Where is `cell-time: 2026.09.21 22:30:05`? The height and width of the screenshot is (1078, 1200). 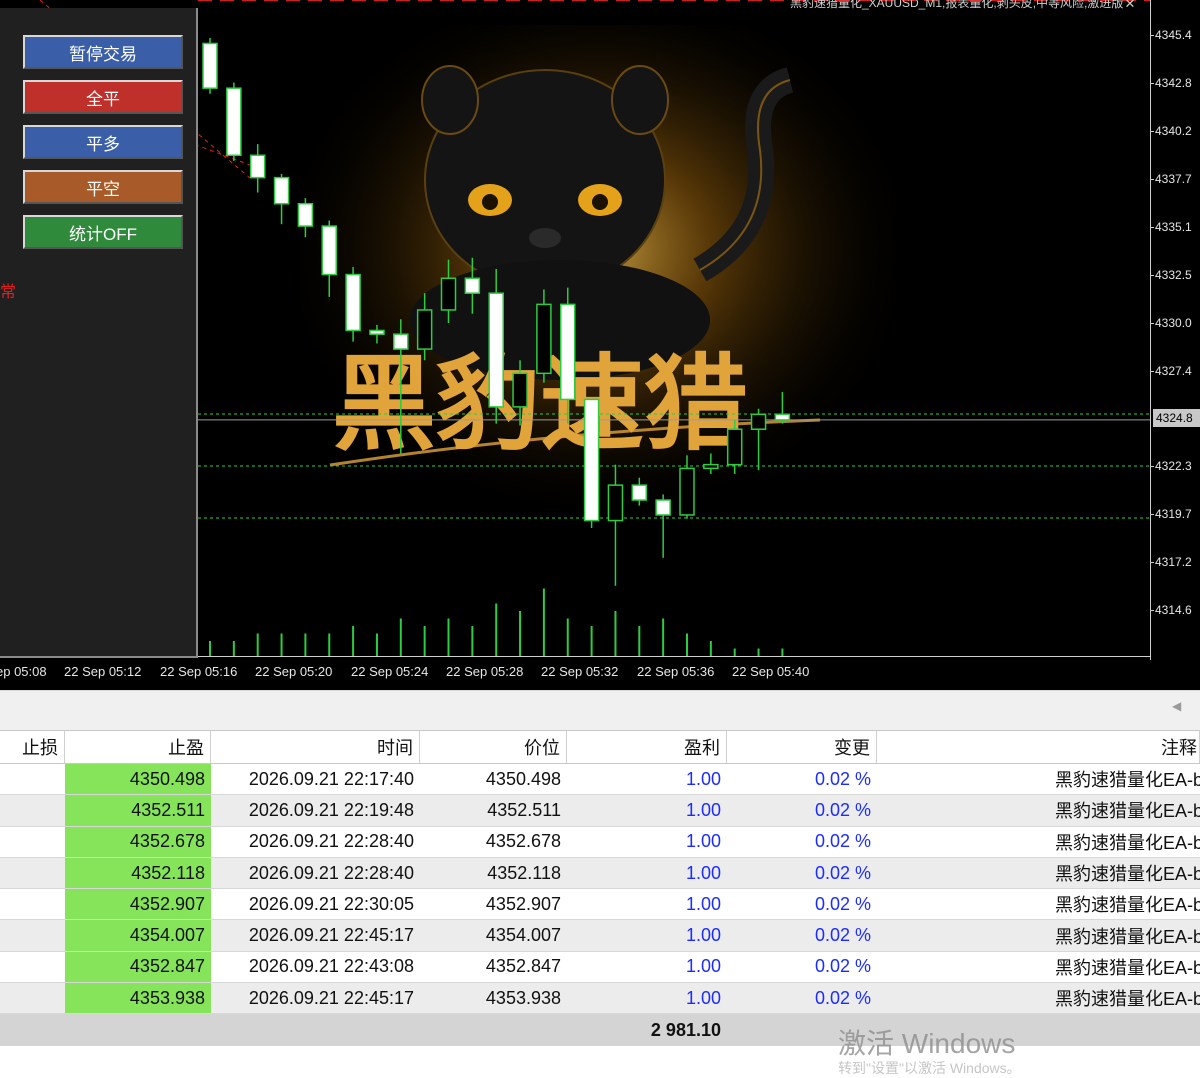
cell-time: 2026.09.21 22:30:05 is located at coordinates (331, 903).